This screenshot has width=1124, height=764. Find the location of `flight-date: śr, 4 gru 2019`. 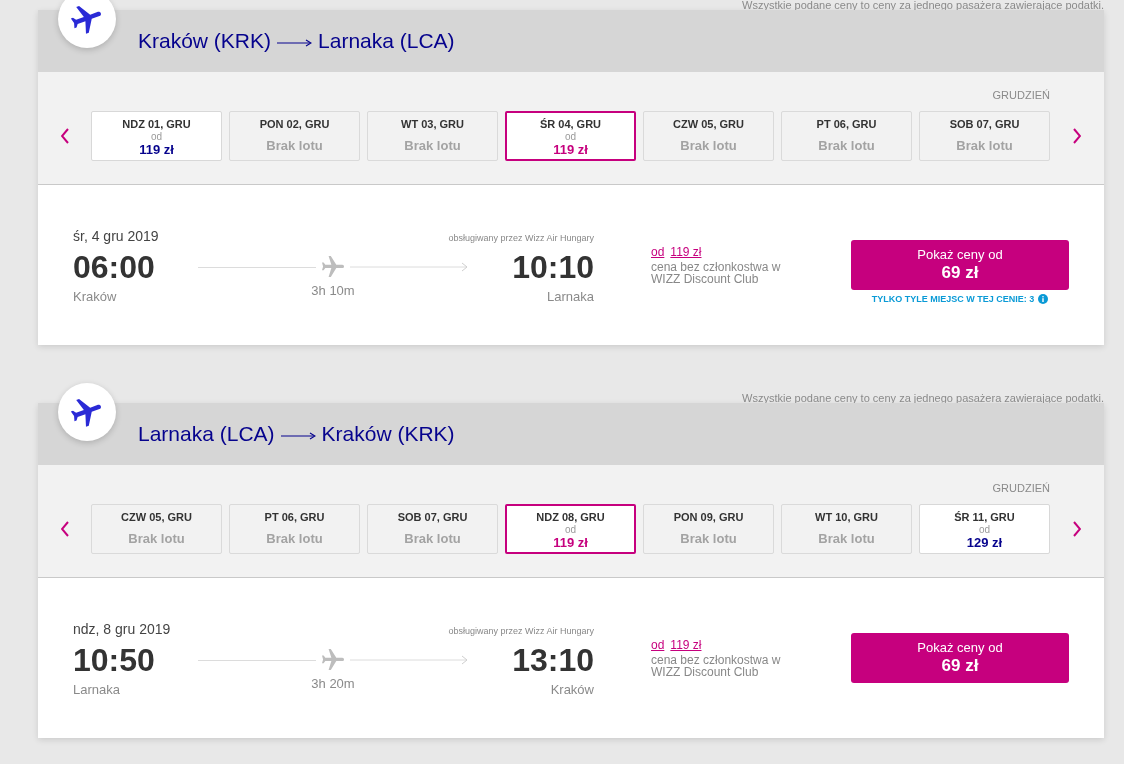

flight-date: śr, 4 gru 2019 is located at coordinates (116, 236).